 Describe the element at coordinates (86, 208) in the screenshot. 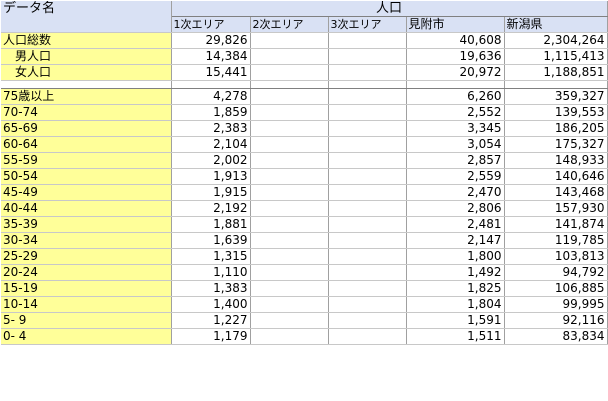

I see `row-label-cell: 40-44` at that location.